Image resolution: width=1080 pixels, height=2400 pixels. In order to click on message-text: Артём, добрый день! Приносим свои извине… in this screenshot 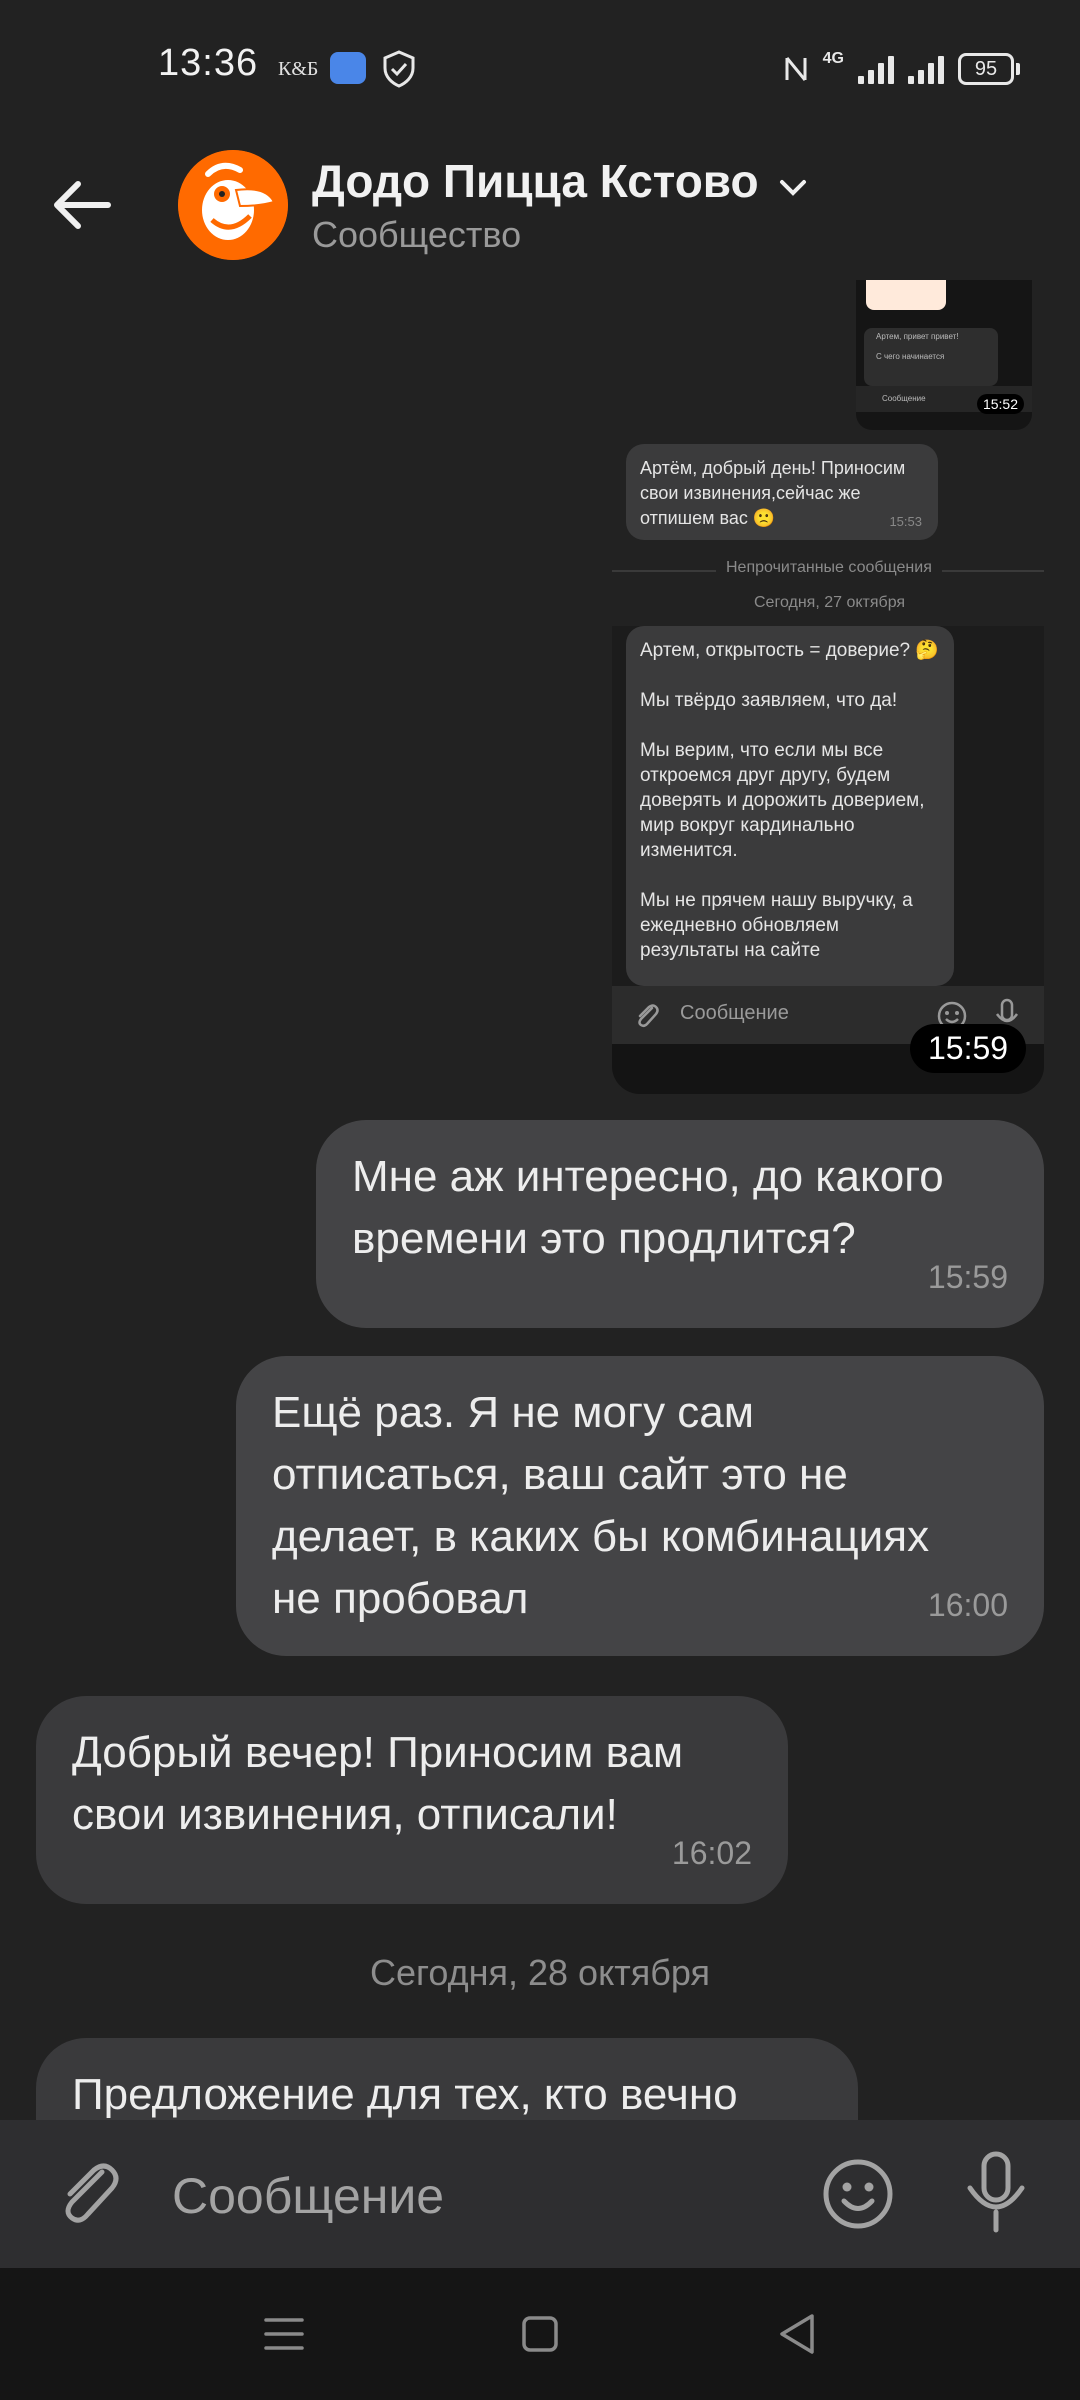, I will do `click(773, 493)`.